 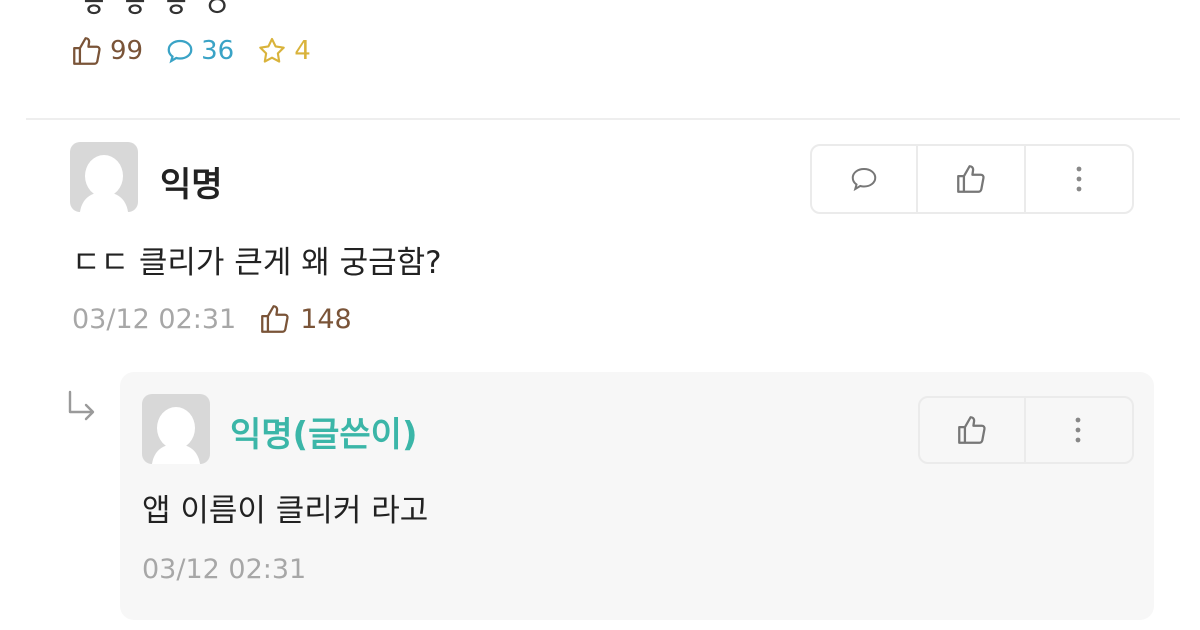 I want to click on reply-time: 03/12 02:31, so click(x=224, y=569).